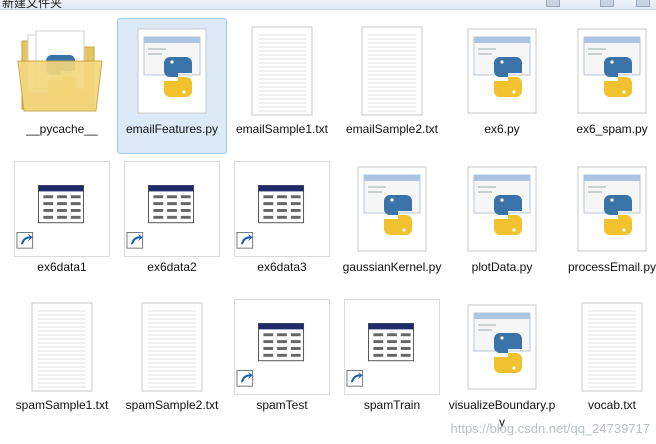 The height and width of the screenshot is (444, 656). I want to click on file-item: __pycache__, so click(62, 86).